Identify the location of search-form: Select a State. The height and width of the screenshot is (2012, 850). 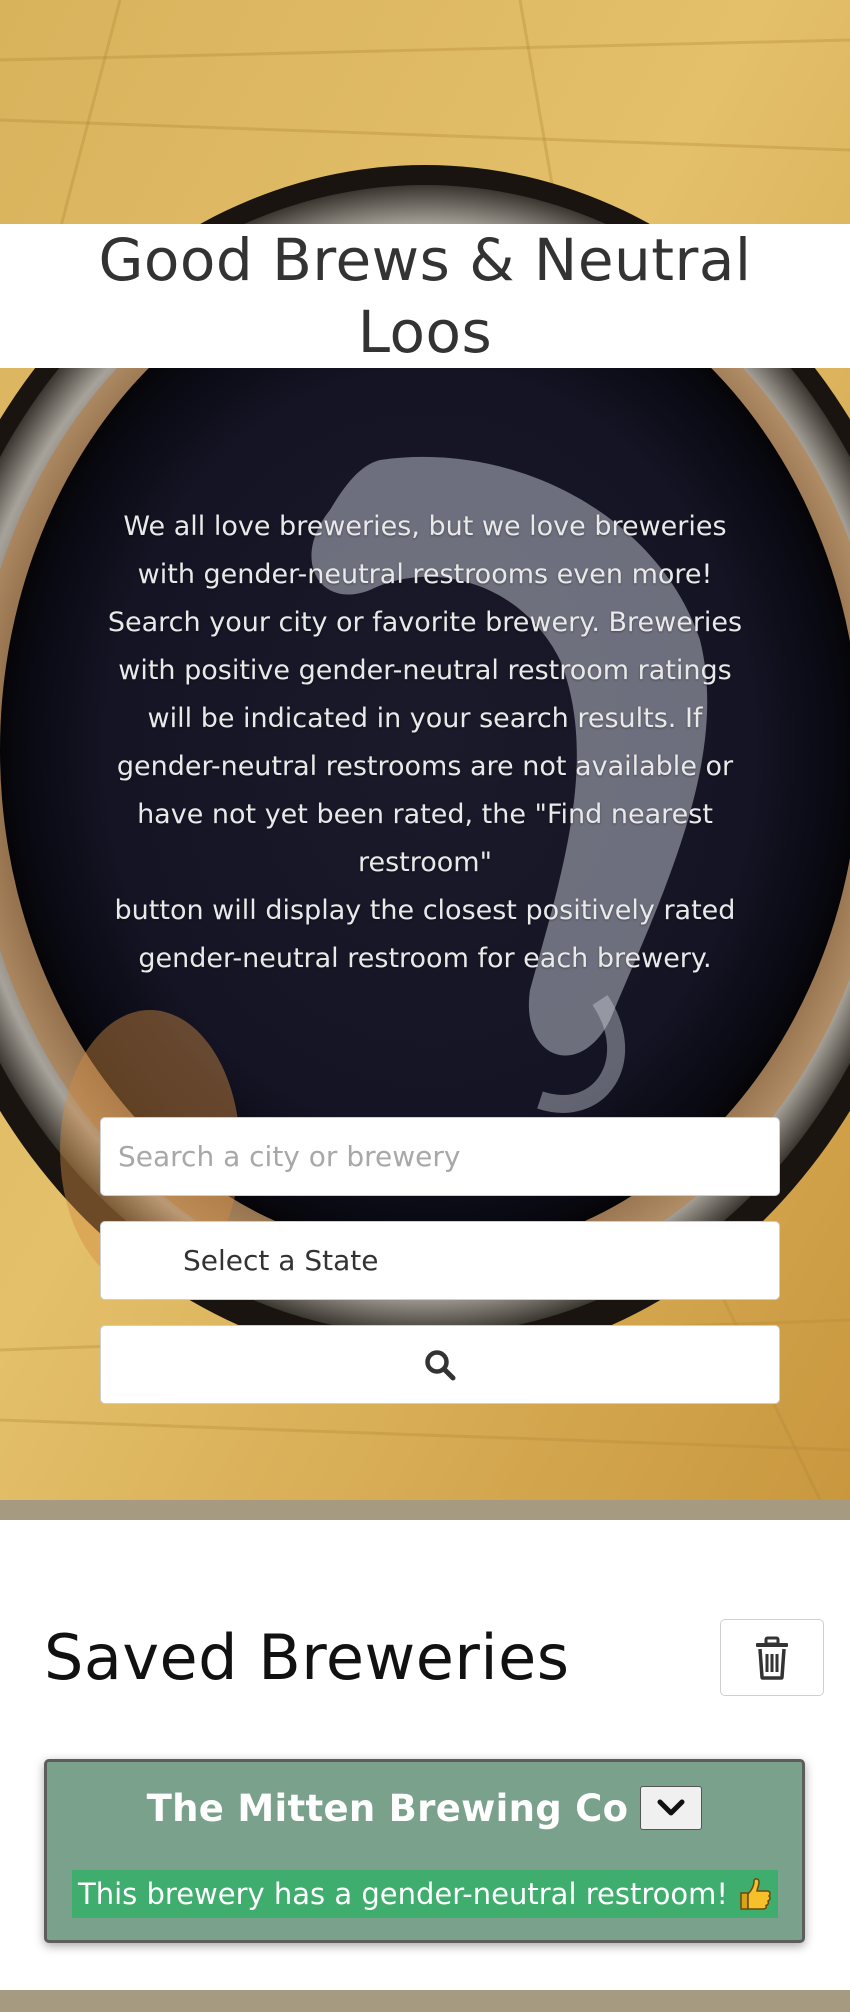
(440, 1260).